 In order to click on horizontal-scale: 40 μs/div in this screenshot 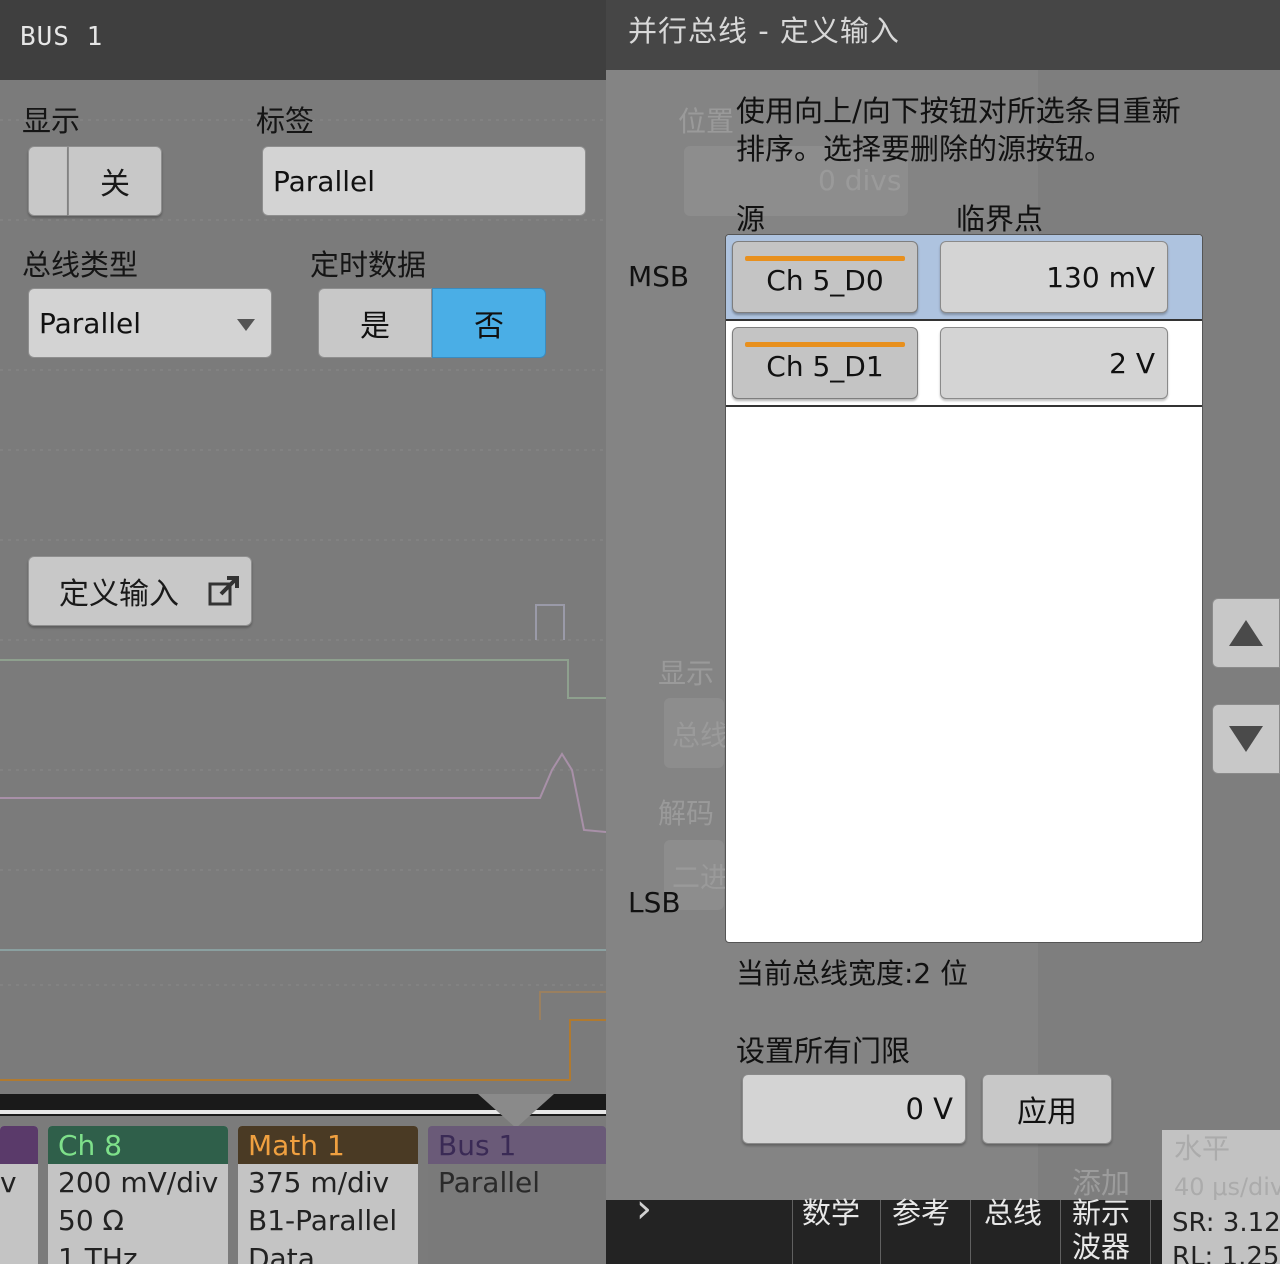, I will do `click(1227, 1187)`.